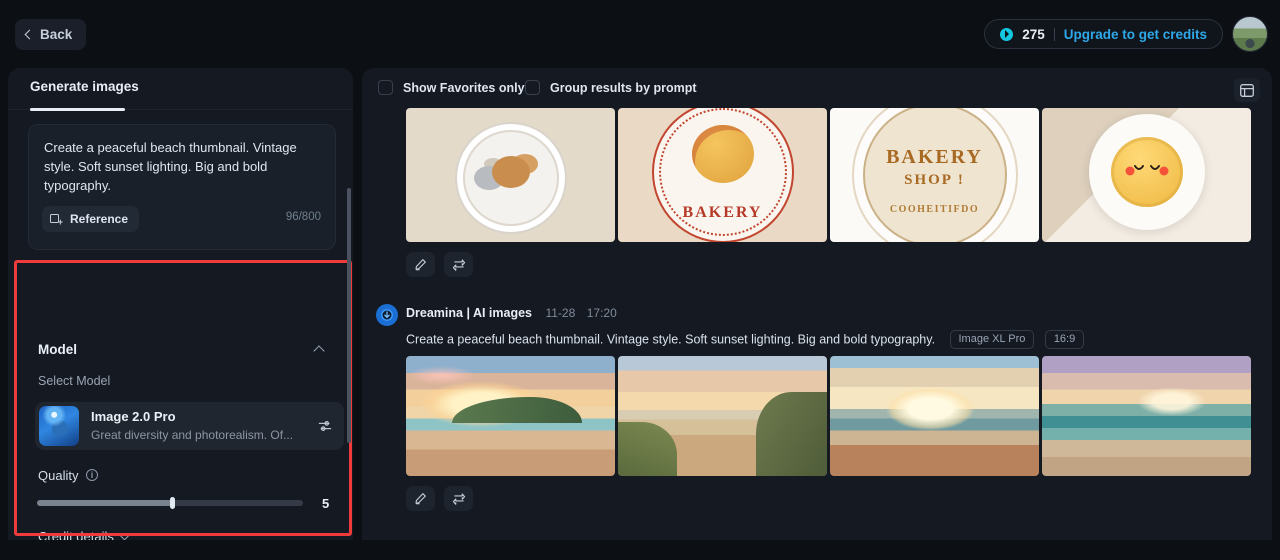  Describe the element at coordinates (1064, 339) in the screenshot. I see `tag-ratio: 16:9` at that location.